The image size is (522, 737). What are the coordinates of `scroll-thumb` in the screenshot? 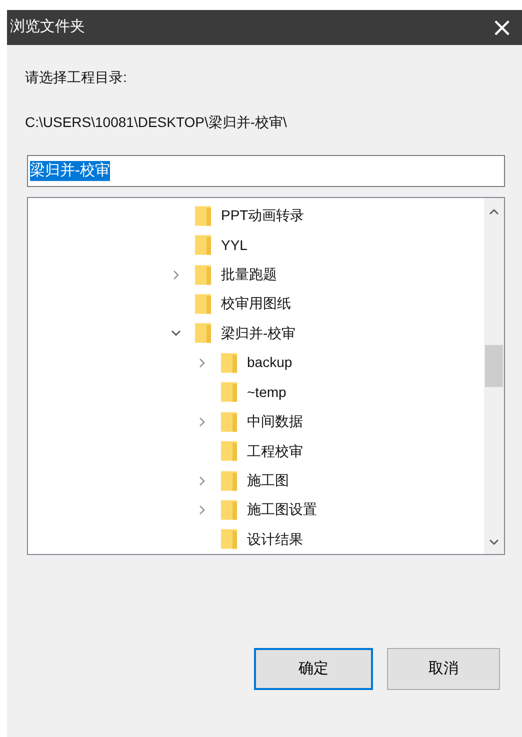 It's located at (494, 366).